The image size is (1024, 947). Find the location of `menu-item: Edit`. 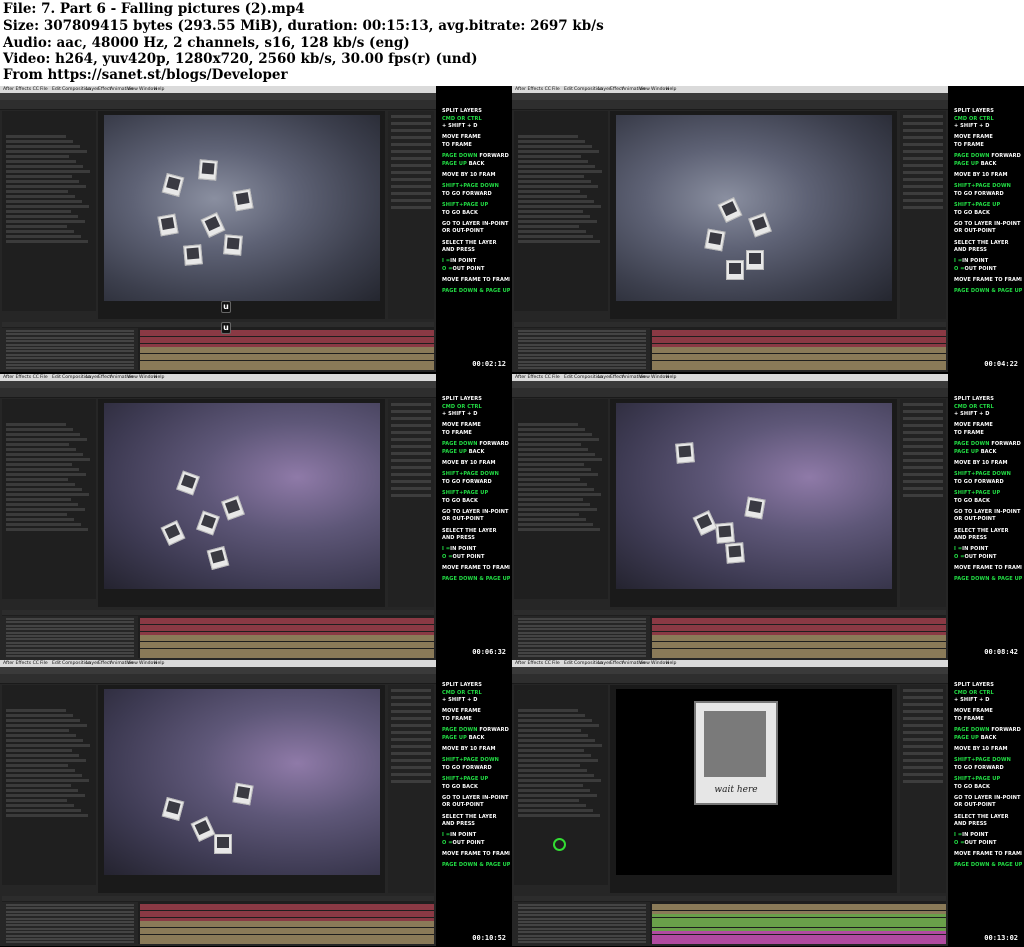

menu-item: Edit is located at coordinates (56, 89).